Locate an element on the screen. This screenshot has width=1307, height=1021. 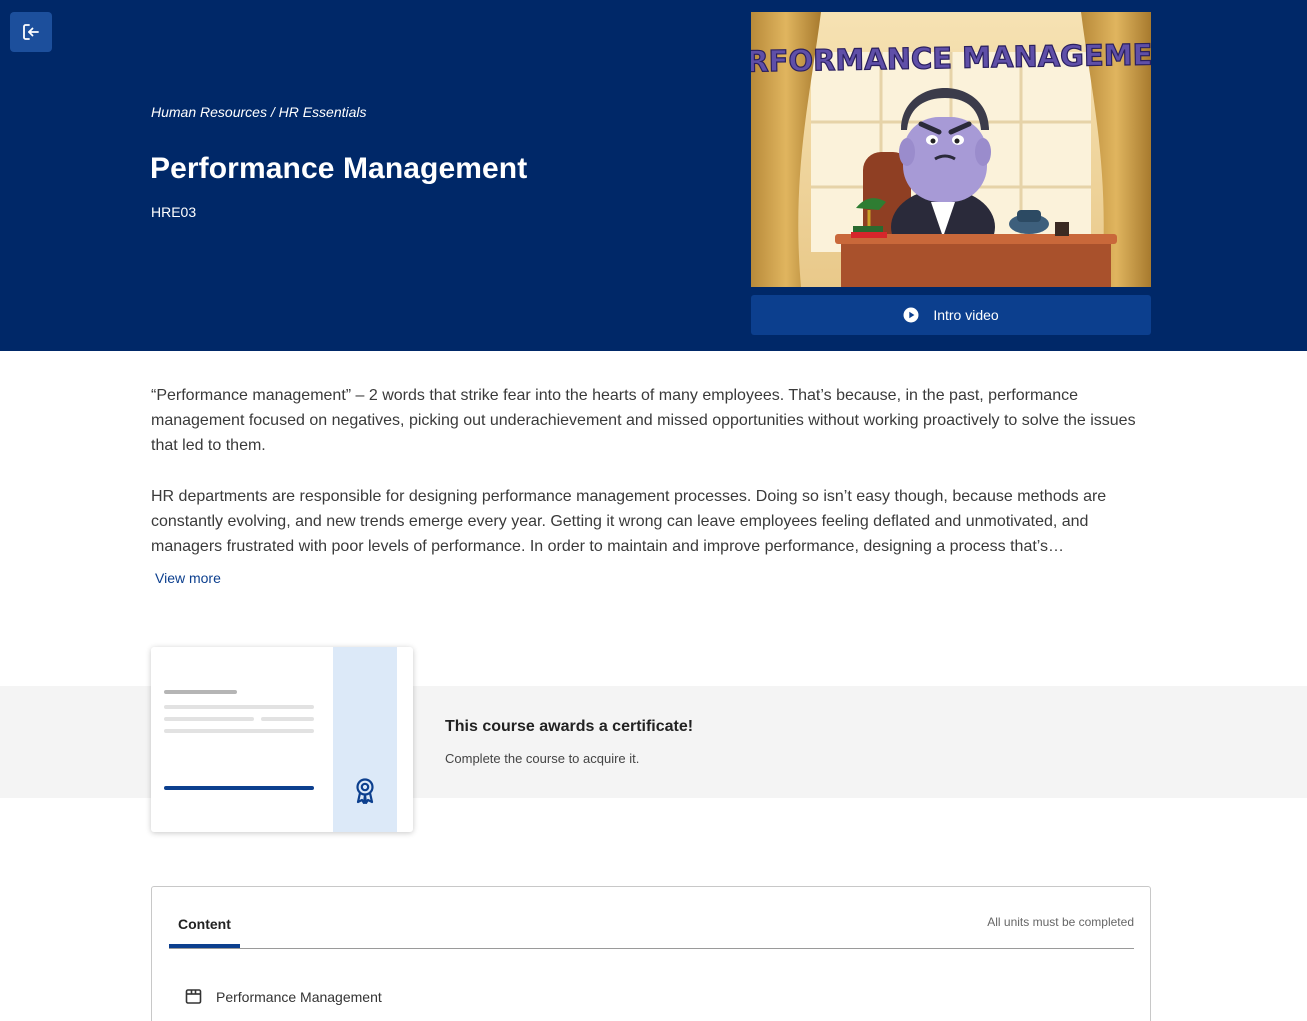
view-more-link: View more is located at coordinates (188, 578).